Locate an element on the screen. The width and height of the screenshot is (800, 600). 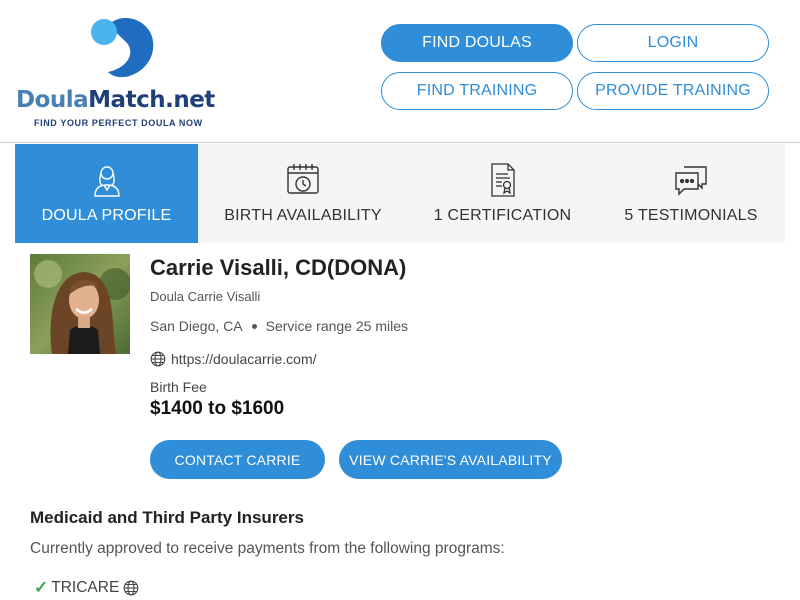
tab-certification: 1 CERTIFICATION is located at coordinates (502, 193).